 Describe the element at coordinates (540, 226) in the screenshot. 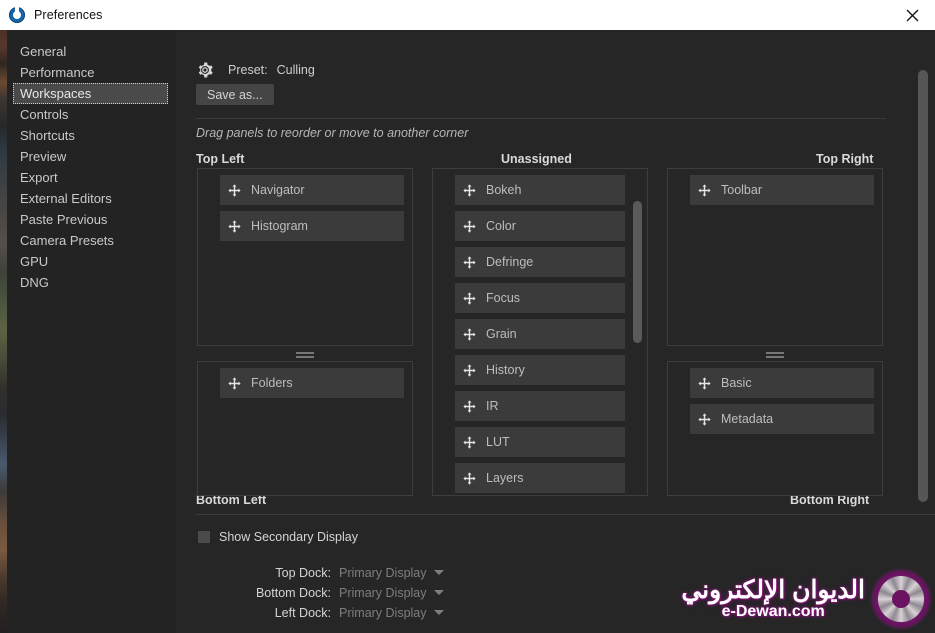

I see `panel-item: Color` at that location.